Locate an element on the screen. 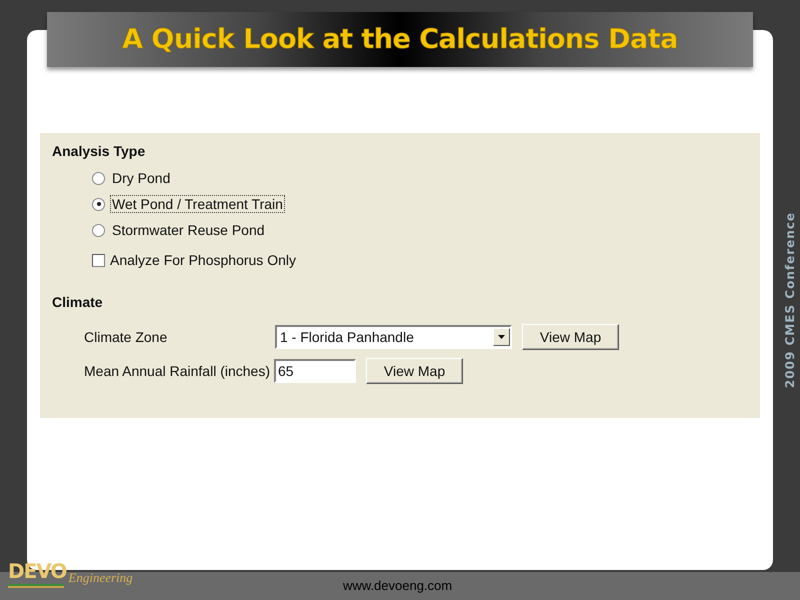 This screenshot has width=800, height=600. website-url: www.devoeng.com is located at coordinates (397, 585).